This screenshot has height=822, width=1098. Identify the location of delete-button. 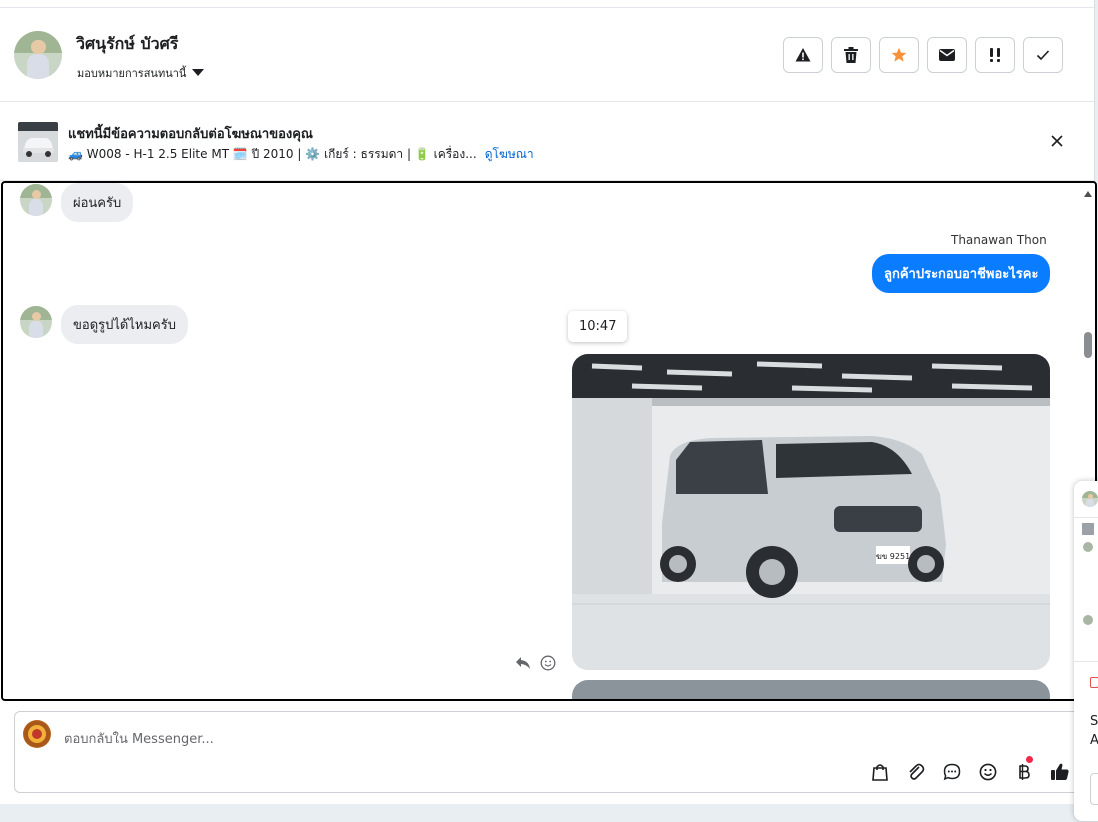
(851, 55).